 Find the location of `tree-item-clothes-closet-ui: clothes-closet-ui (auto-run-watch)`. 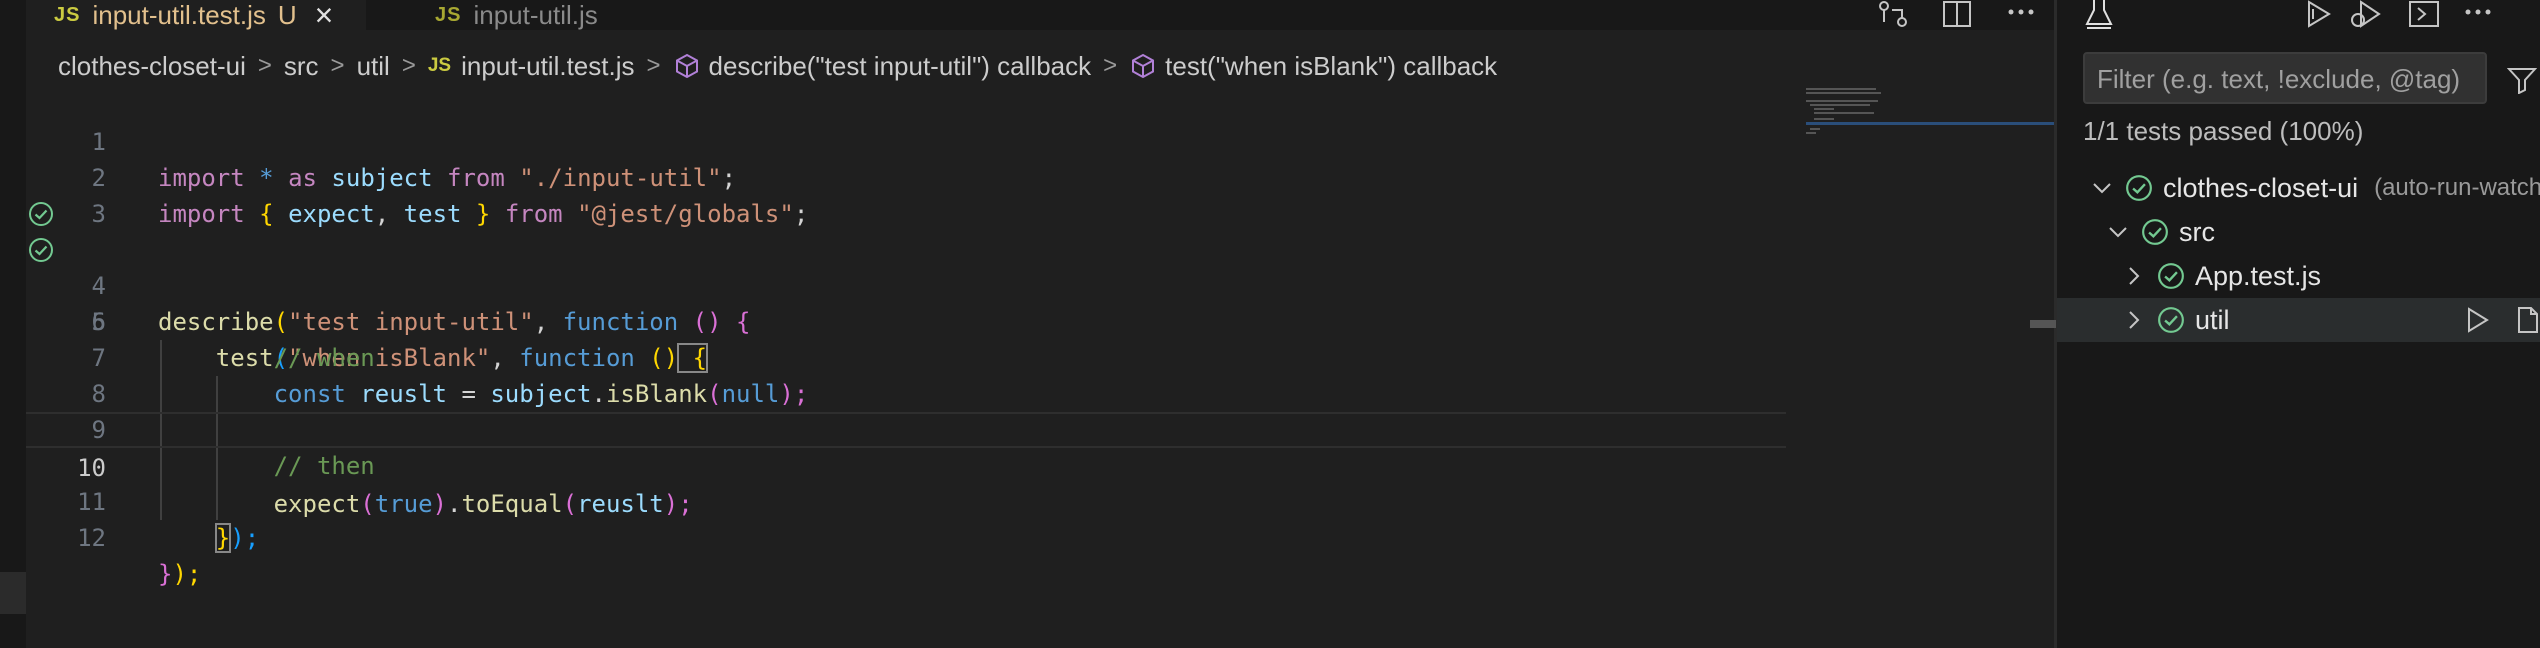

tree-item-clothes-closet-ui: clothes-closet-ui (auto-run-watch) is located at coordinates (2298, 188).